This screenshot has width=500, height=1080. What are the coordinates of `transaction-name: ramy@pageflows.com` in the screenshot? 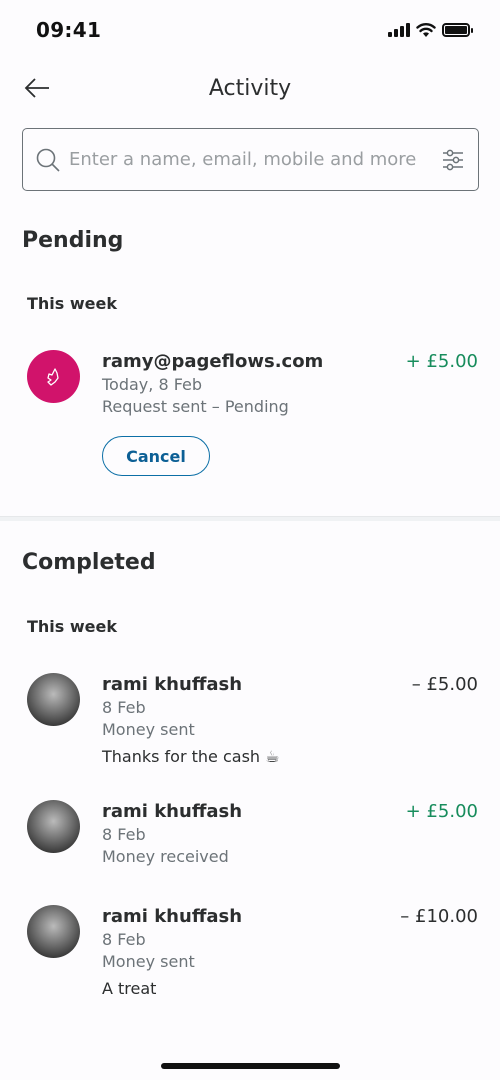 It's located at (213, 361).